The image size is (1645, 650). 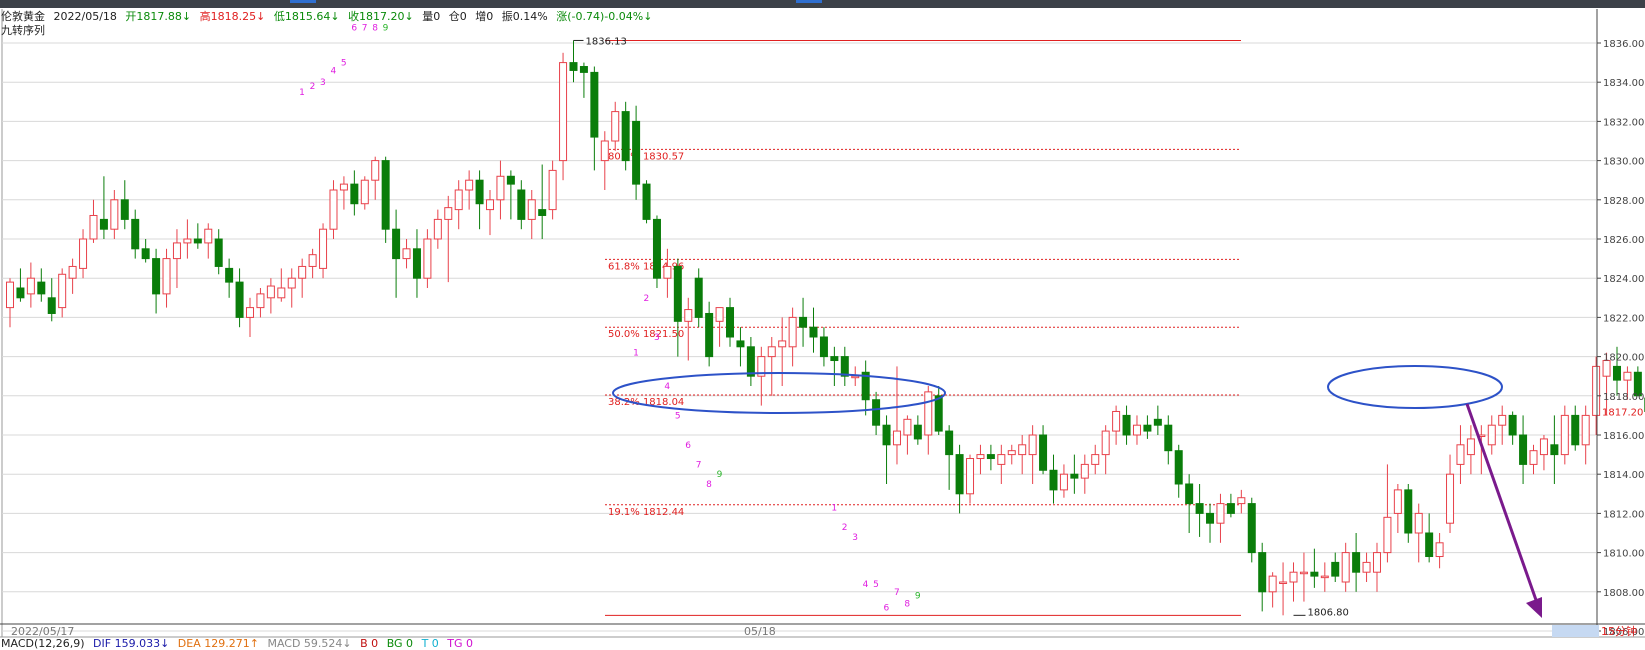 I want to click on current-price-label: 1817.20, so click(x=1622, y=412).